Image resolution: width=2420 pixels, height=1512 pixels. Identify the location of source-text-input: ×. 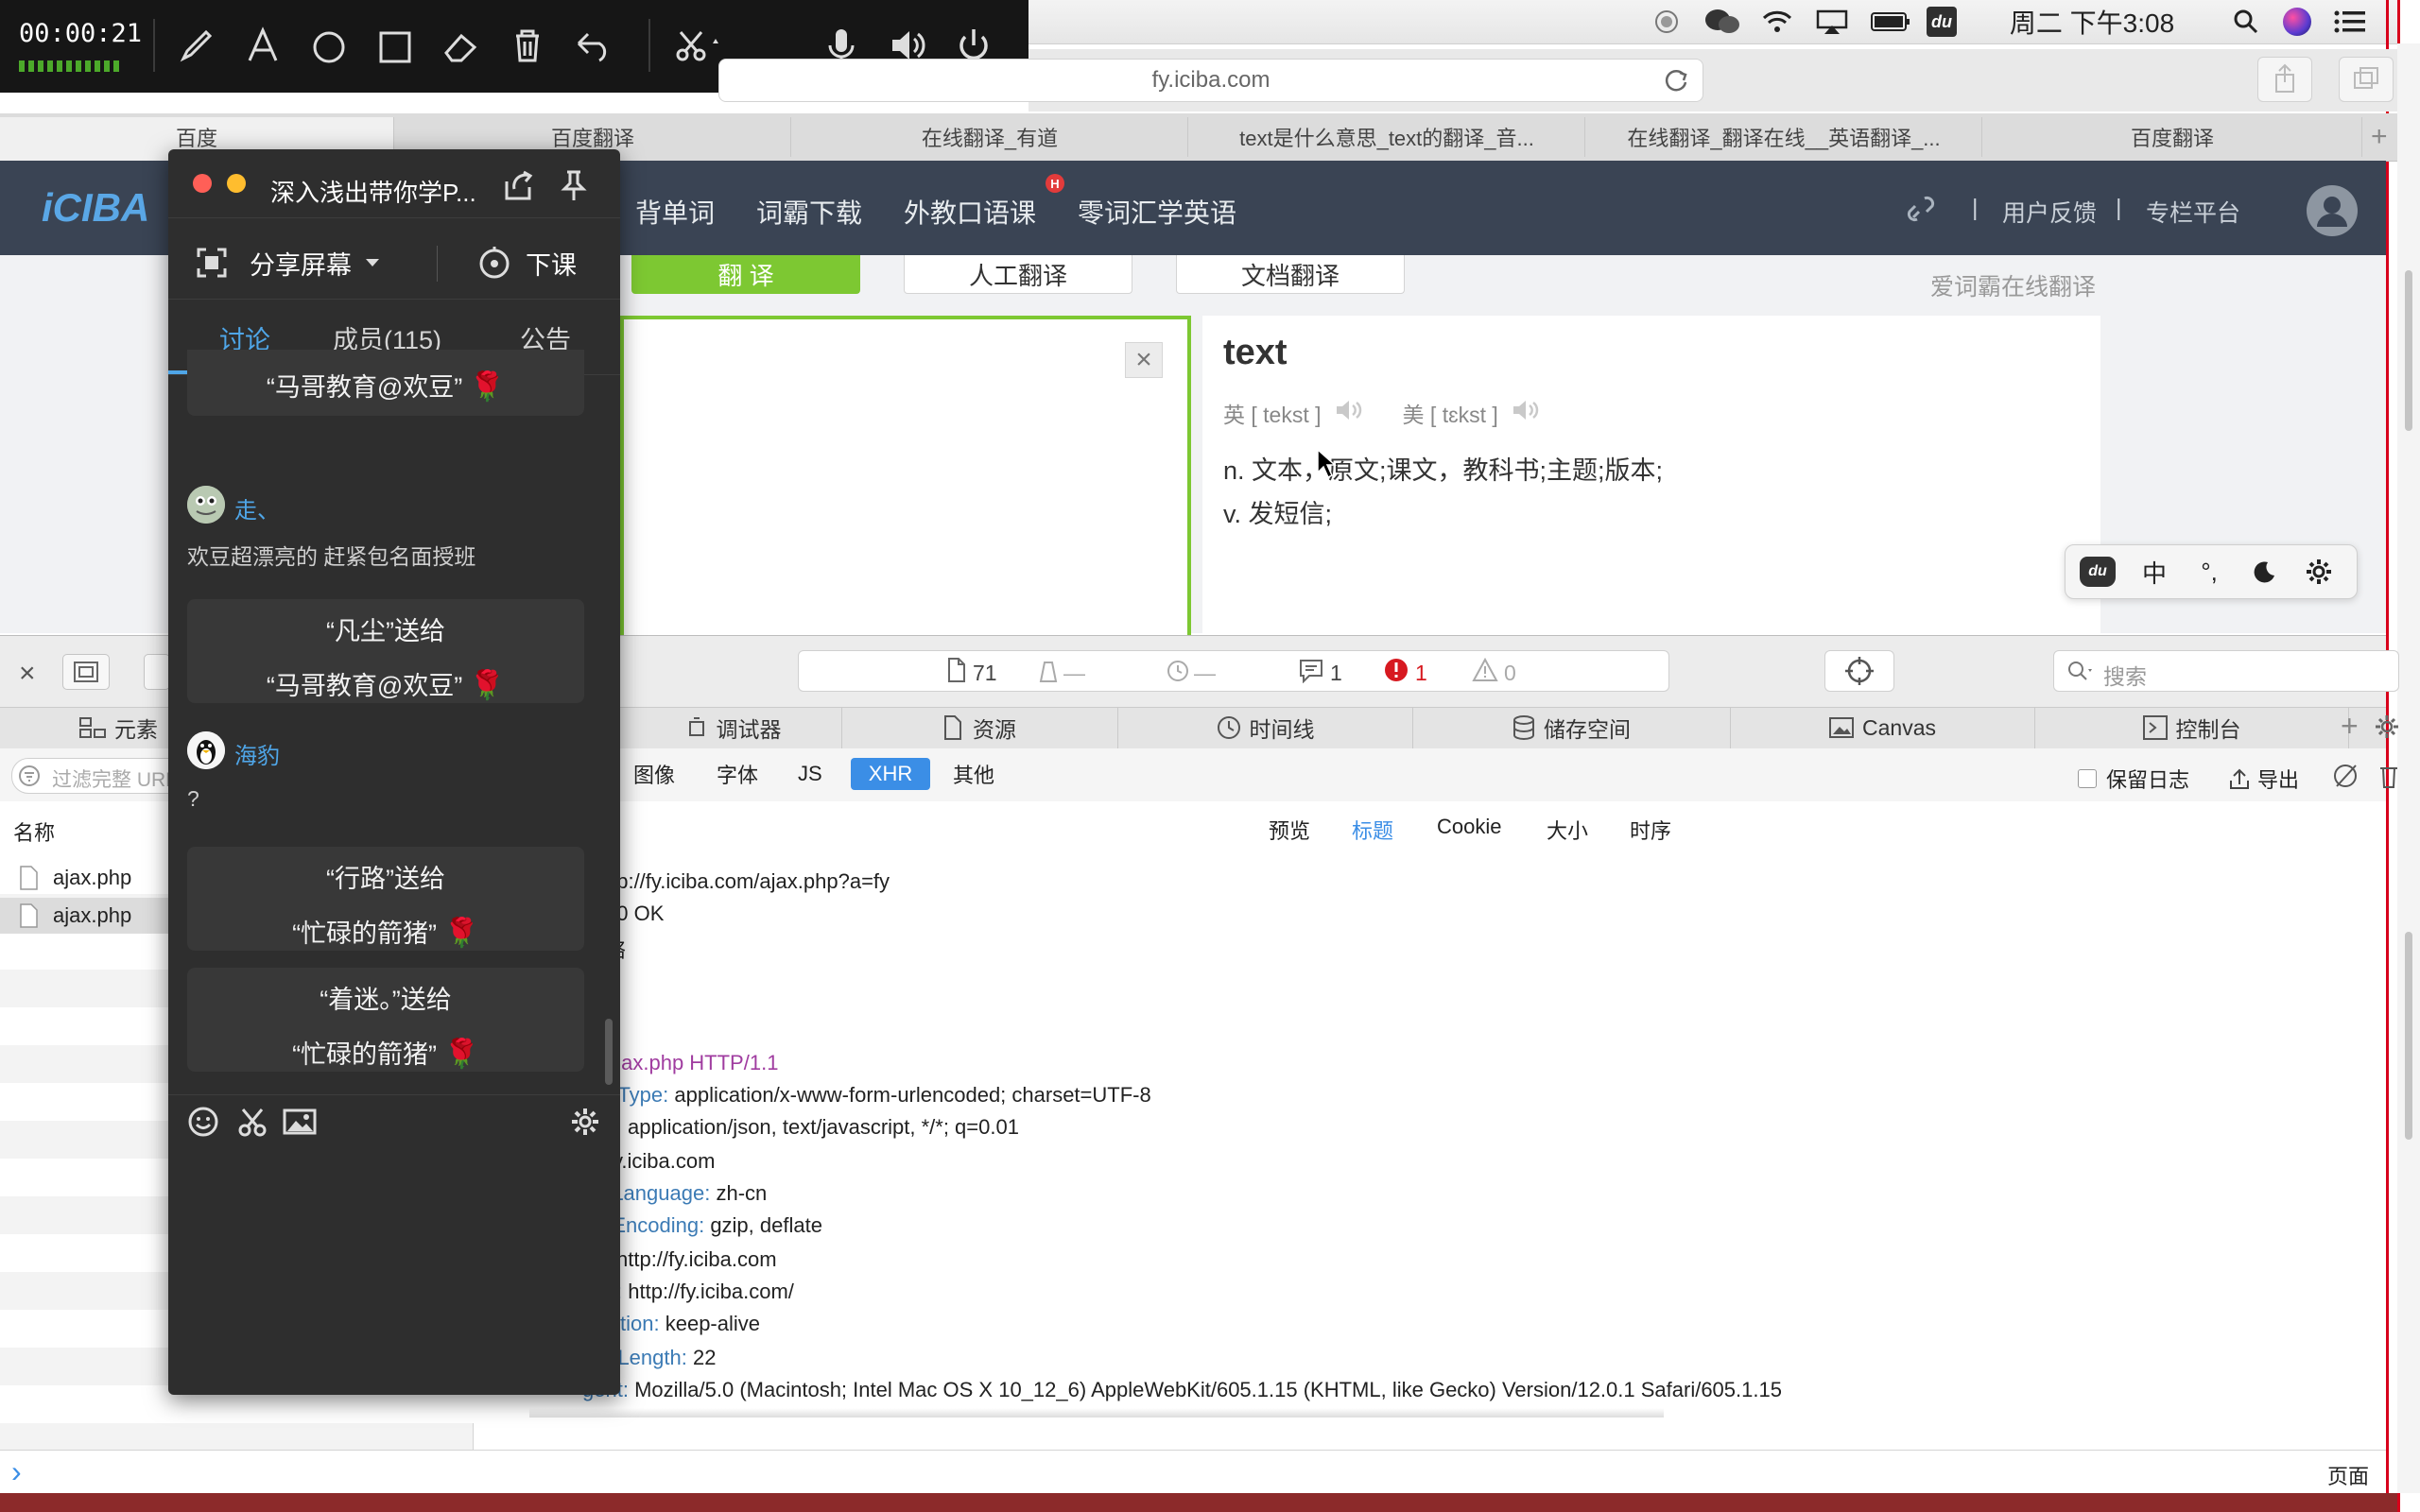
(906, 476).